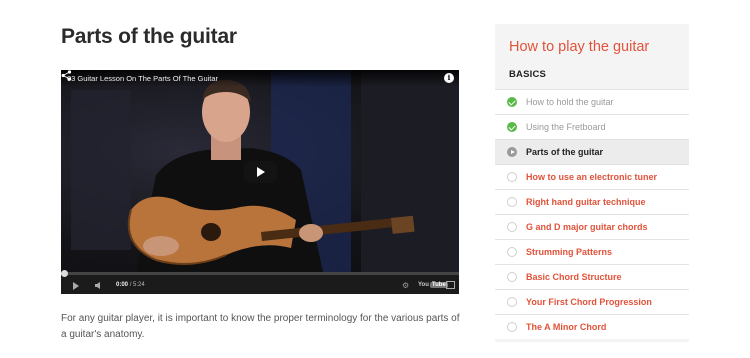 This screenshot has height=358, width=750. Describe the element at coordinates (566, 127) in the screenshot. I see `lesson-label: Using the Fretboard` at that location.